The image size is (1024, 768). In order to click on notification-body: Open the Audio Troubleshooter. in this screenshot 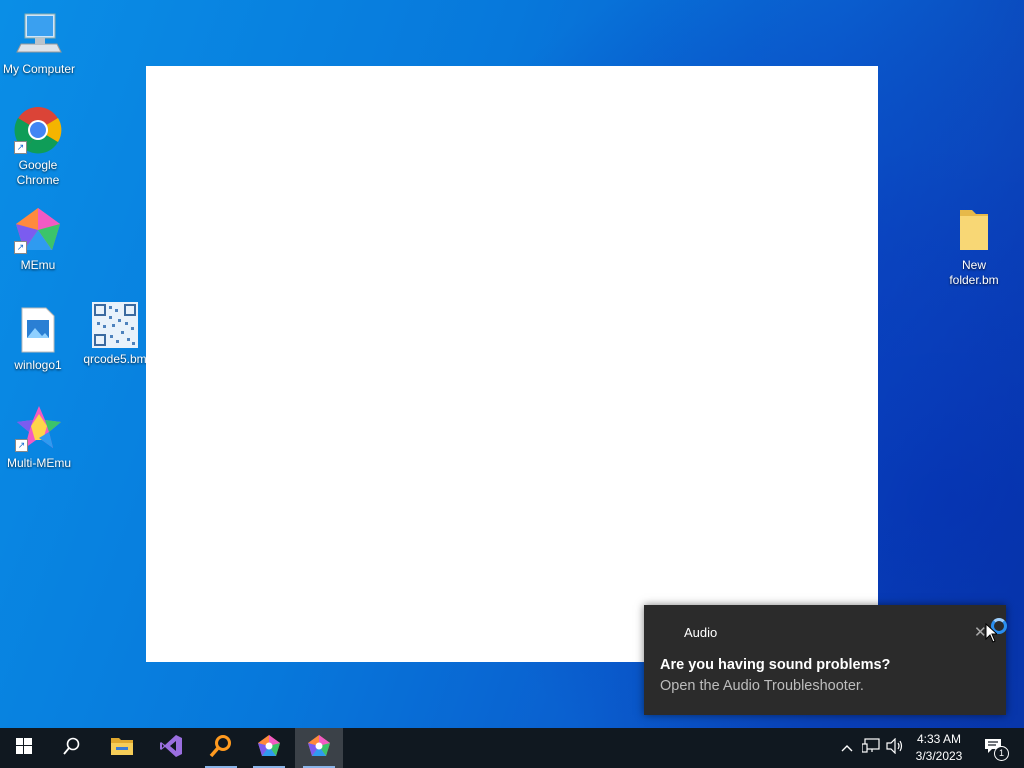, I will do `click(762, 686)`.